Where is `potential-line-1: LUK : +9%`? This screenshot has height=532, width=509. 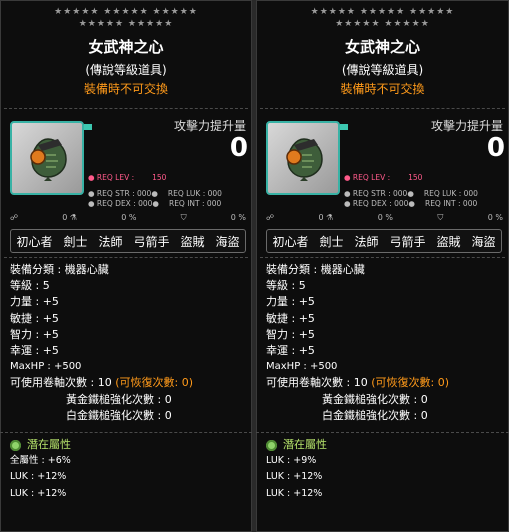 potential-line-1: LUK : +9% is located at coordinates (291, 461).